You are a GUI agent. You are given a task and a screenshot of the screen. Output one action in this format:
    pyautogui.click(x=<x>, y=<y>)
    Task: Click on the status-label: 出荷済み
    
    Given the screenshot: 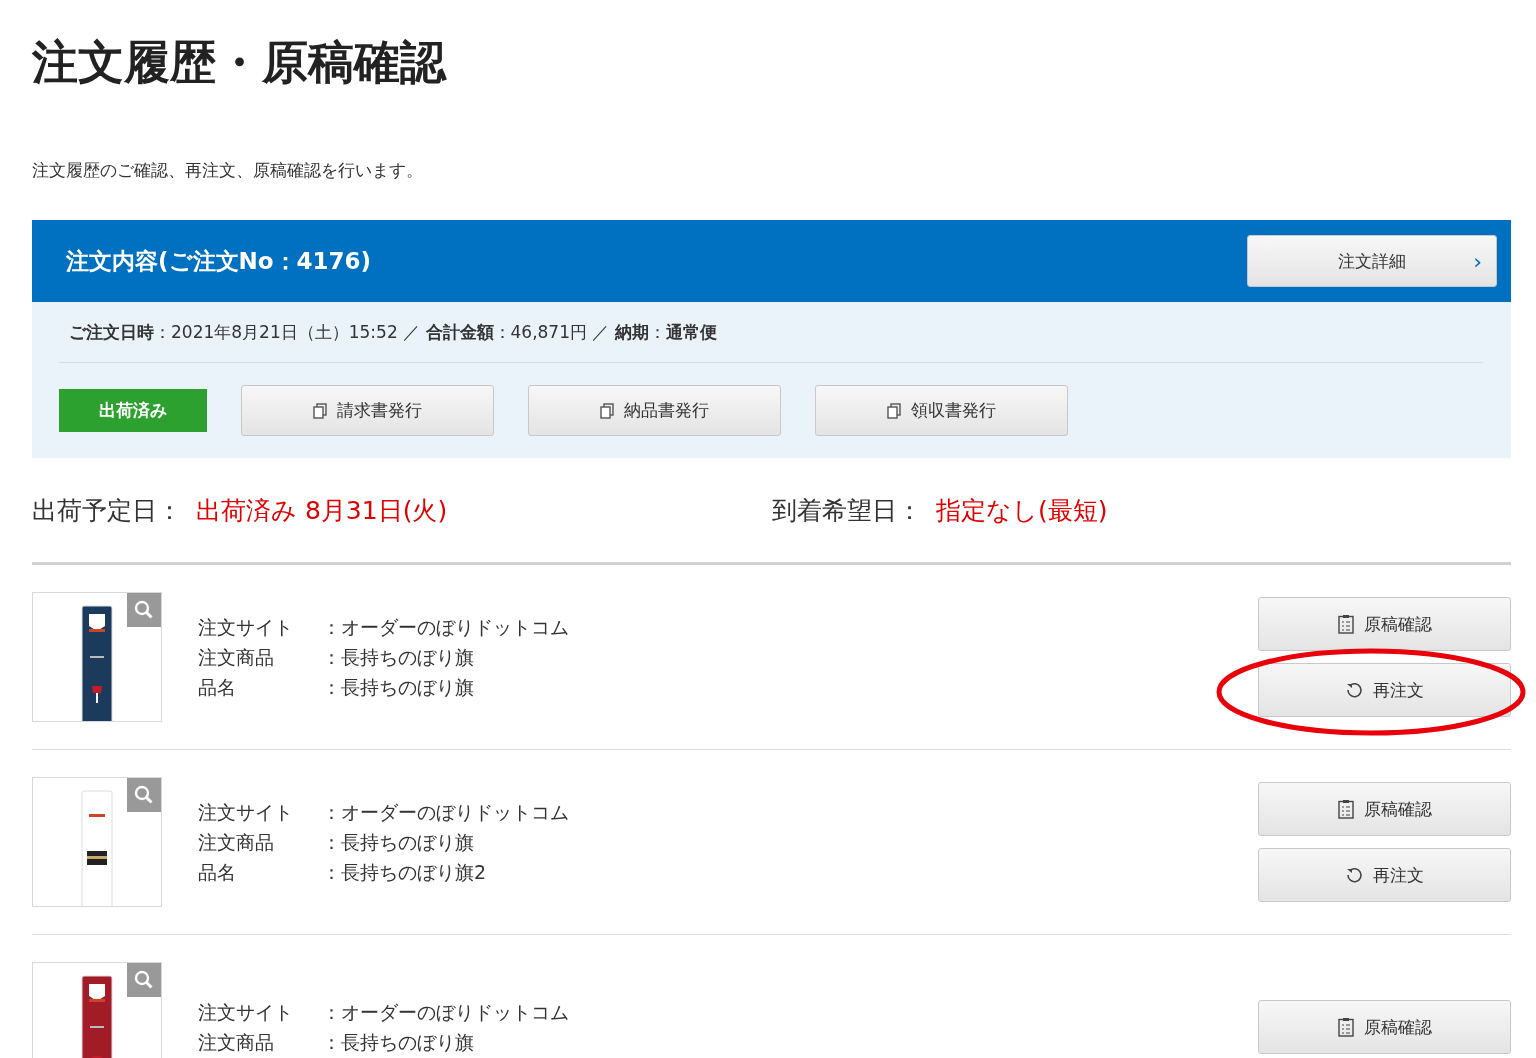 What is the action you would take?
    pyautogui.click(x=133, y=410)
    